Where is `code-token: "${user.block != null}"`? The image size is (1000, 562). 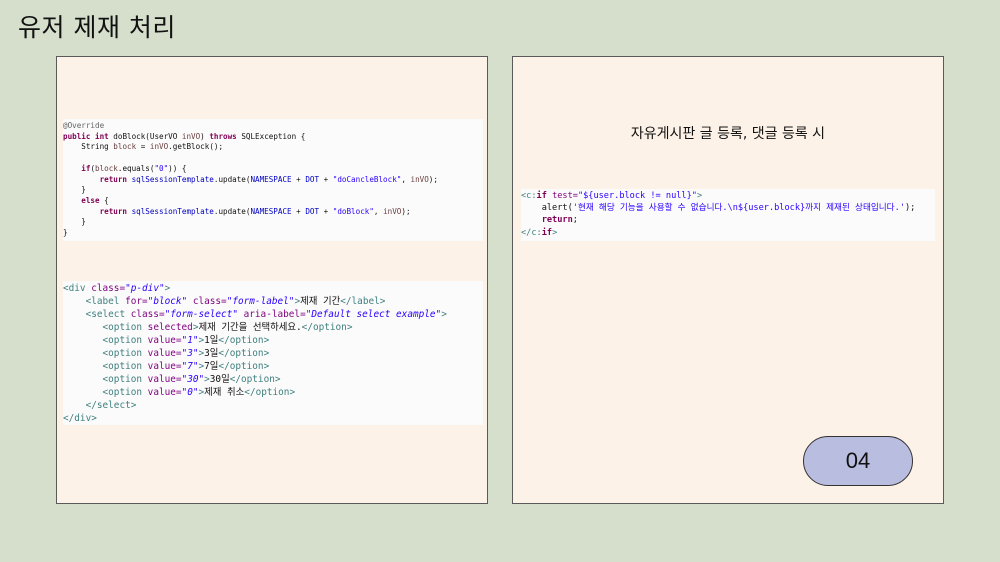 code-token: "${user.block != null}" is located at coordinates (637, 196).